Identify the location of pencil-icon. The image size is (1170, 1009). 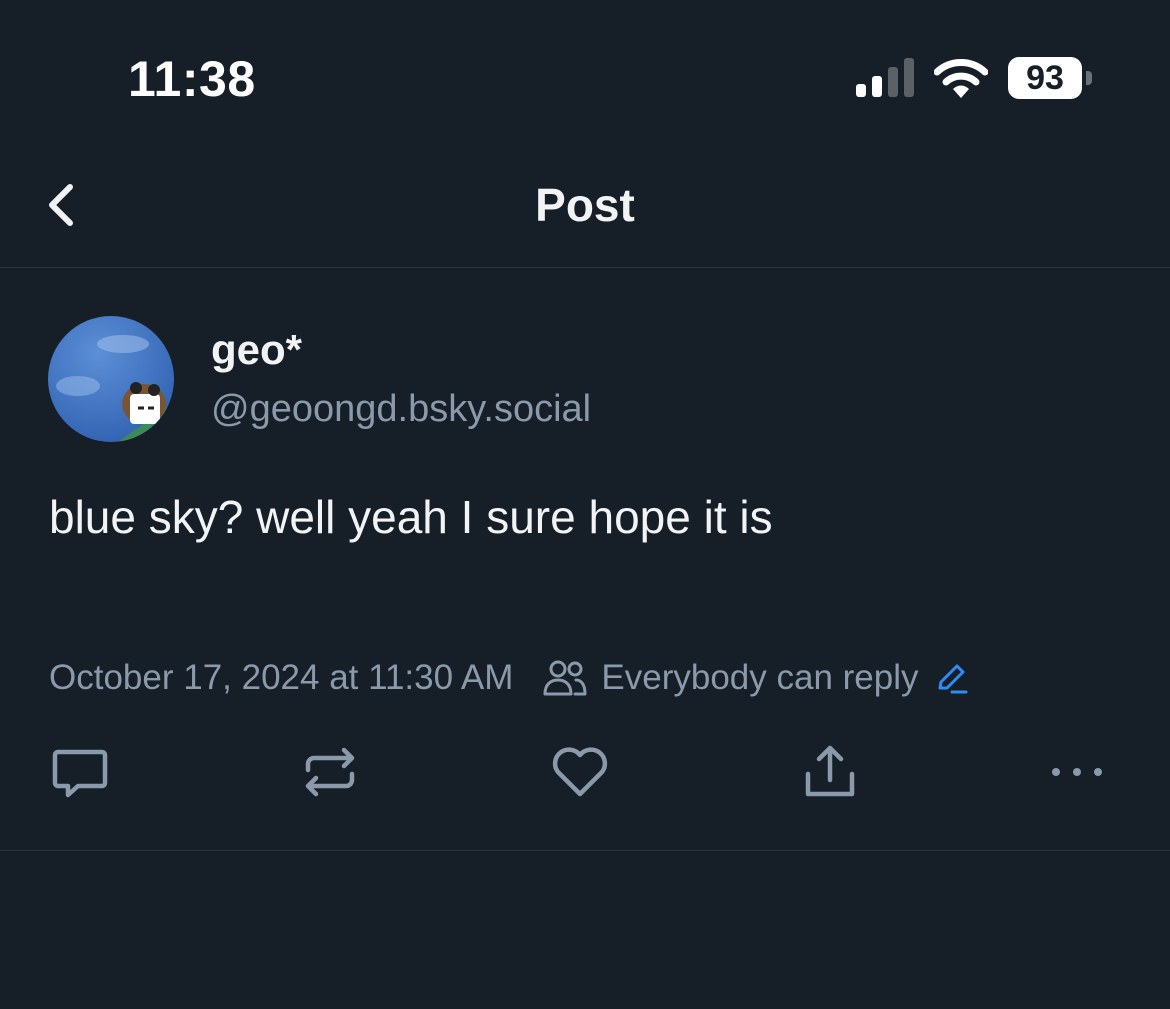
(952, 678).